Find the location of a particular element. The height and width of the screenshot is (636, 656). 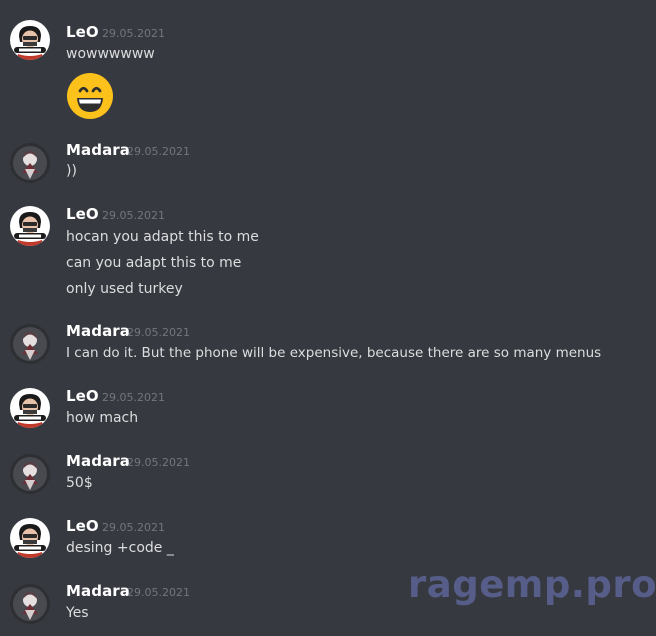

message-text: 50$ is located at coordinates (79, 483).